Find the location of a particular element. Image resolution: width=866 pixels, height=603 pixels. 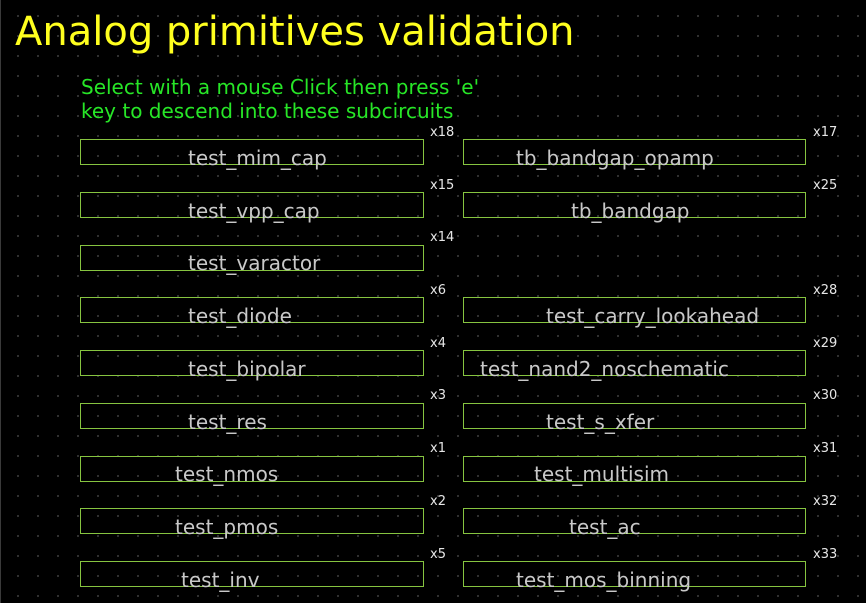

subcircuit-label: test_inv is located at coordinates (220, 580).